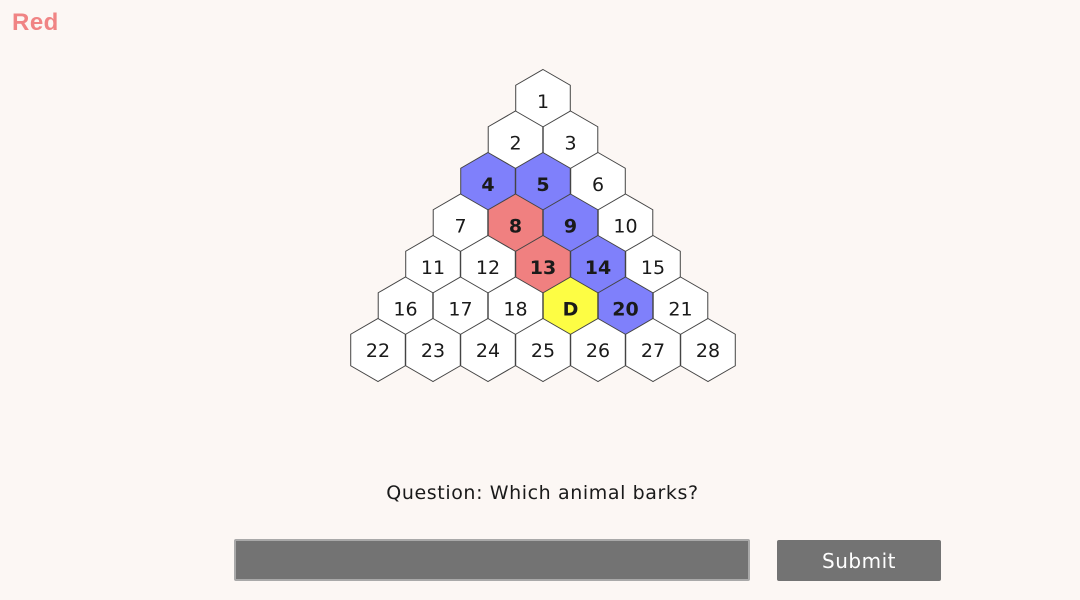 Image resolution: width=1080 pixels, height=600 pixels. I want to click on hex-cell-label: 5, so click(542, 185).